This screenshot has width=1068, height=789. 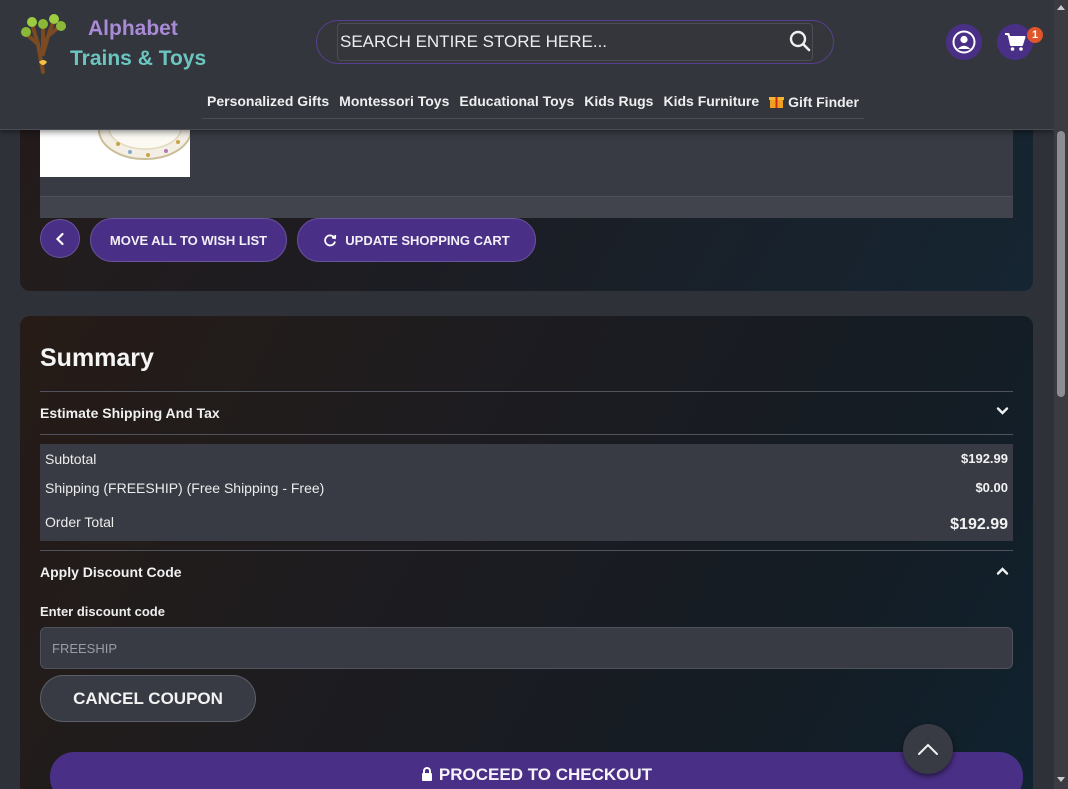 What do you see at coordinates (148, 698) in the screenshot?
I see `cancel-coupon-button: CANCEL COUPON` at bounding box center [148, 698].